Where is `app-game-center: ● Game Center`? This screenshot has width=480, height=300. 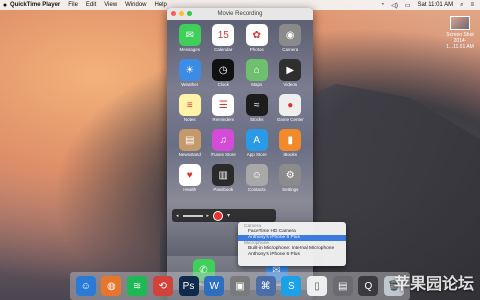 app-game-center: ● Game Center is located at coordinates (291, 108).